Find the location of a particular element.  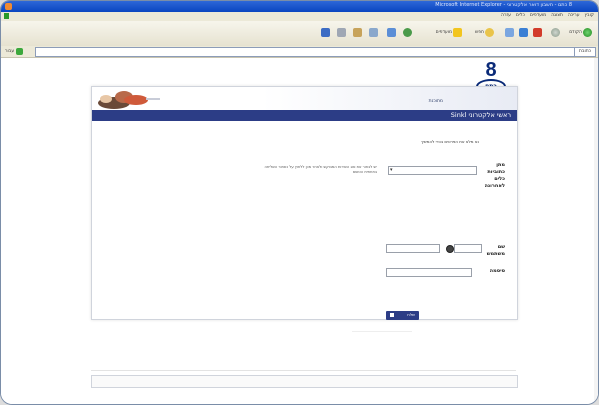

address-label-box: כתובת is located at coordinates (585, 52).